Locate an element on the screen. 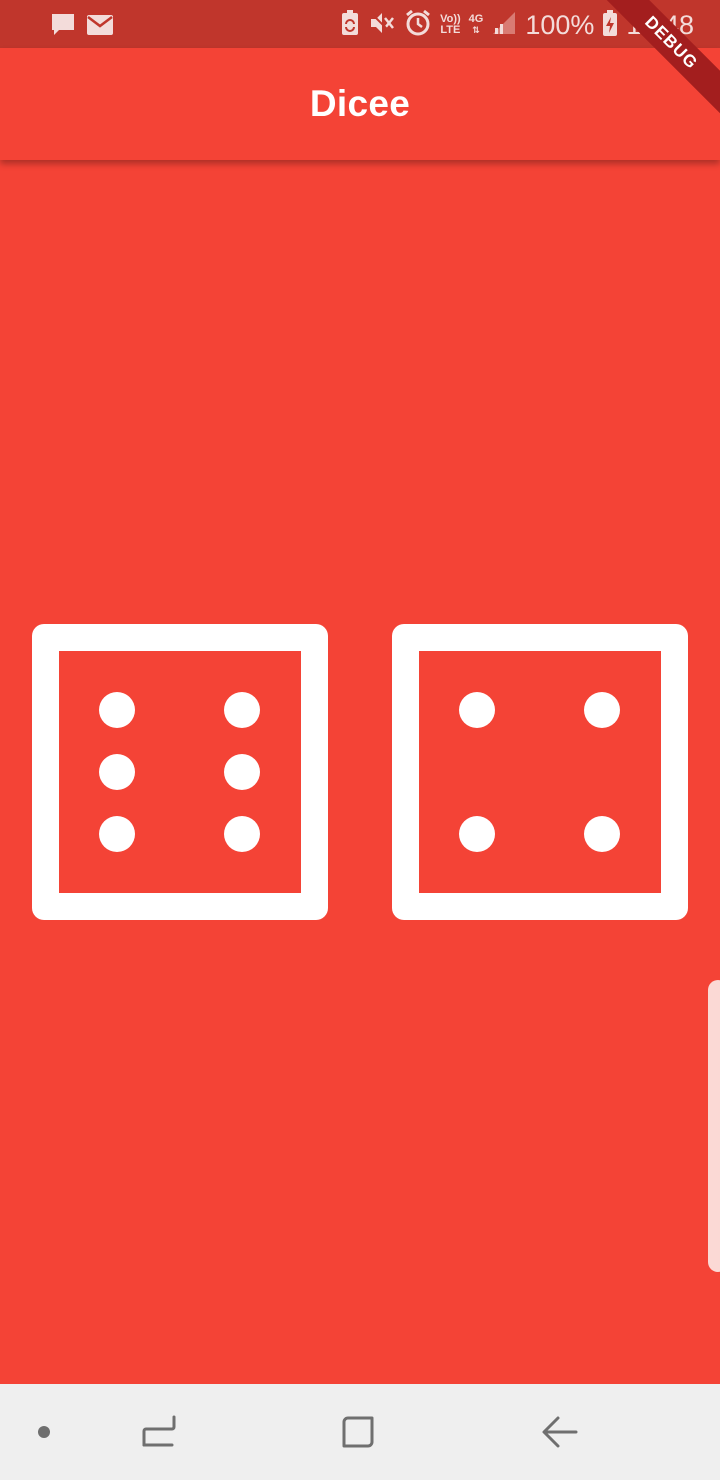 The height and width of the screenshot is (1480, 720). alarm-icon is located at coordinates (418, 25).